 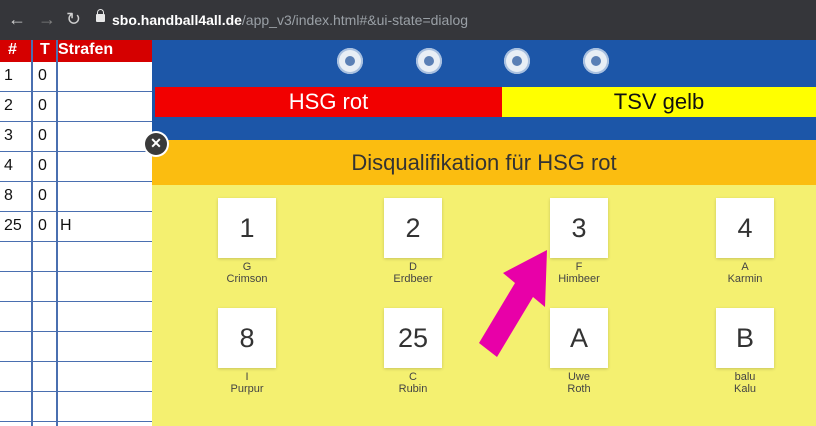 I want to click on player-first-name: I, so click(x=247, y=377).